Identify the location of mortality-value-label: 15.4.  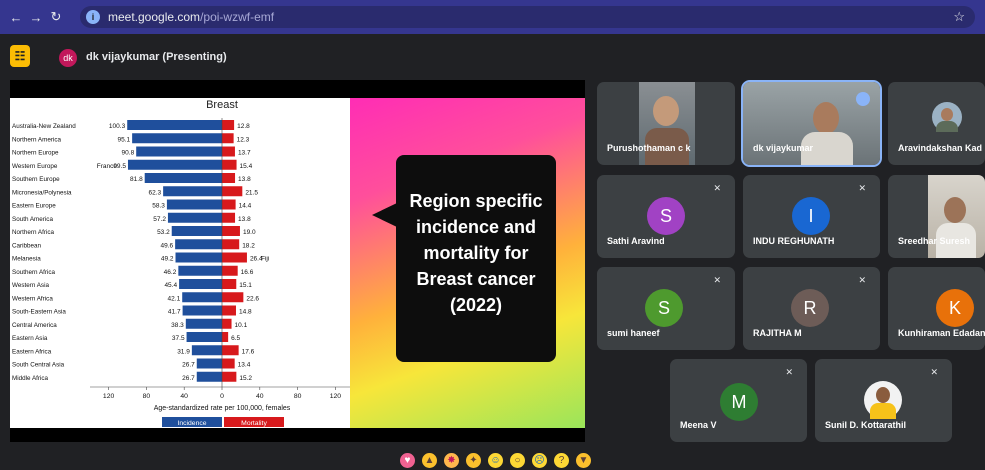
(246, 166).